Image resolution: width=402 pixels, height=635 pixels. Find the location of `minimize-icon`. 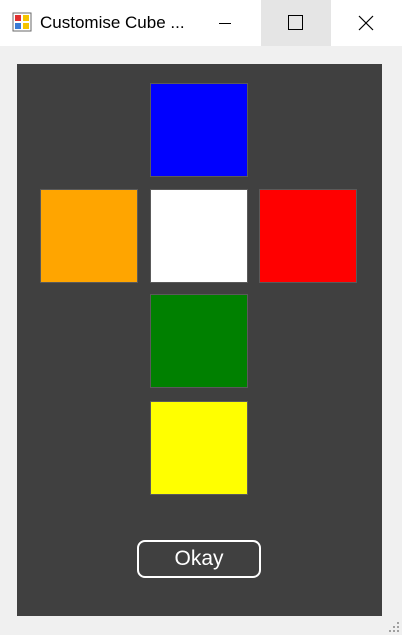

minimize-icon is located at coordinates (225, 23).